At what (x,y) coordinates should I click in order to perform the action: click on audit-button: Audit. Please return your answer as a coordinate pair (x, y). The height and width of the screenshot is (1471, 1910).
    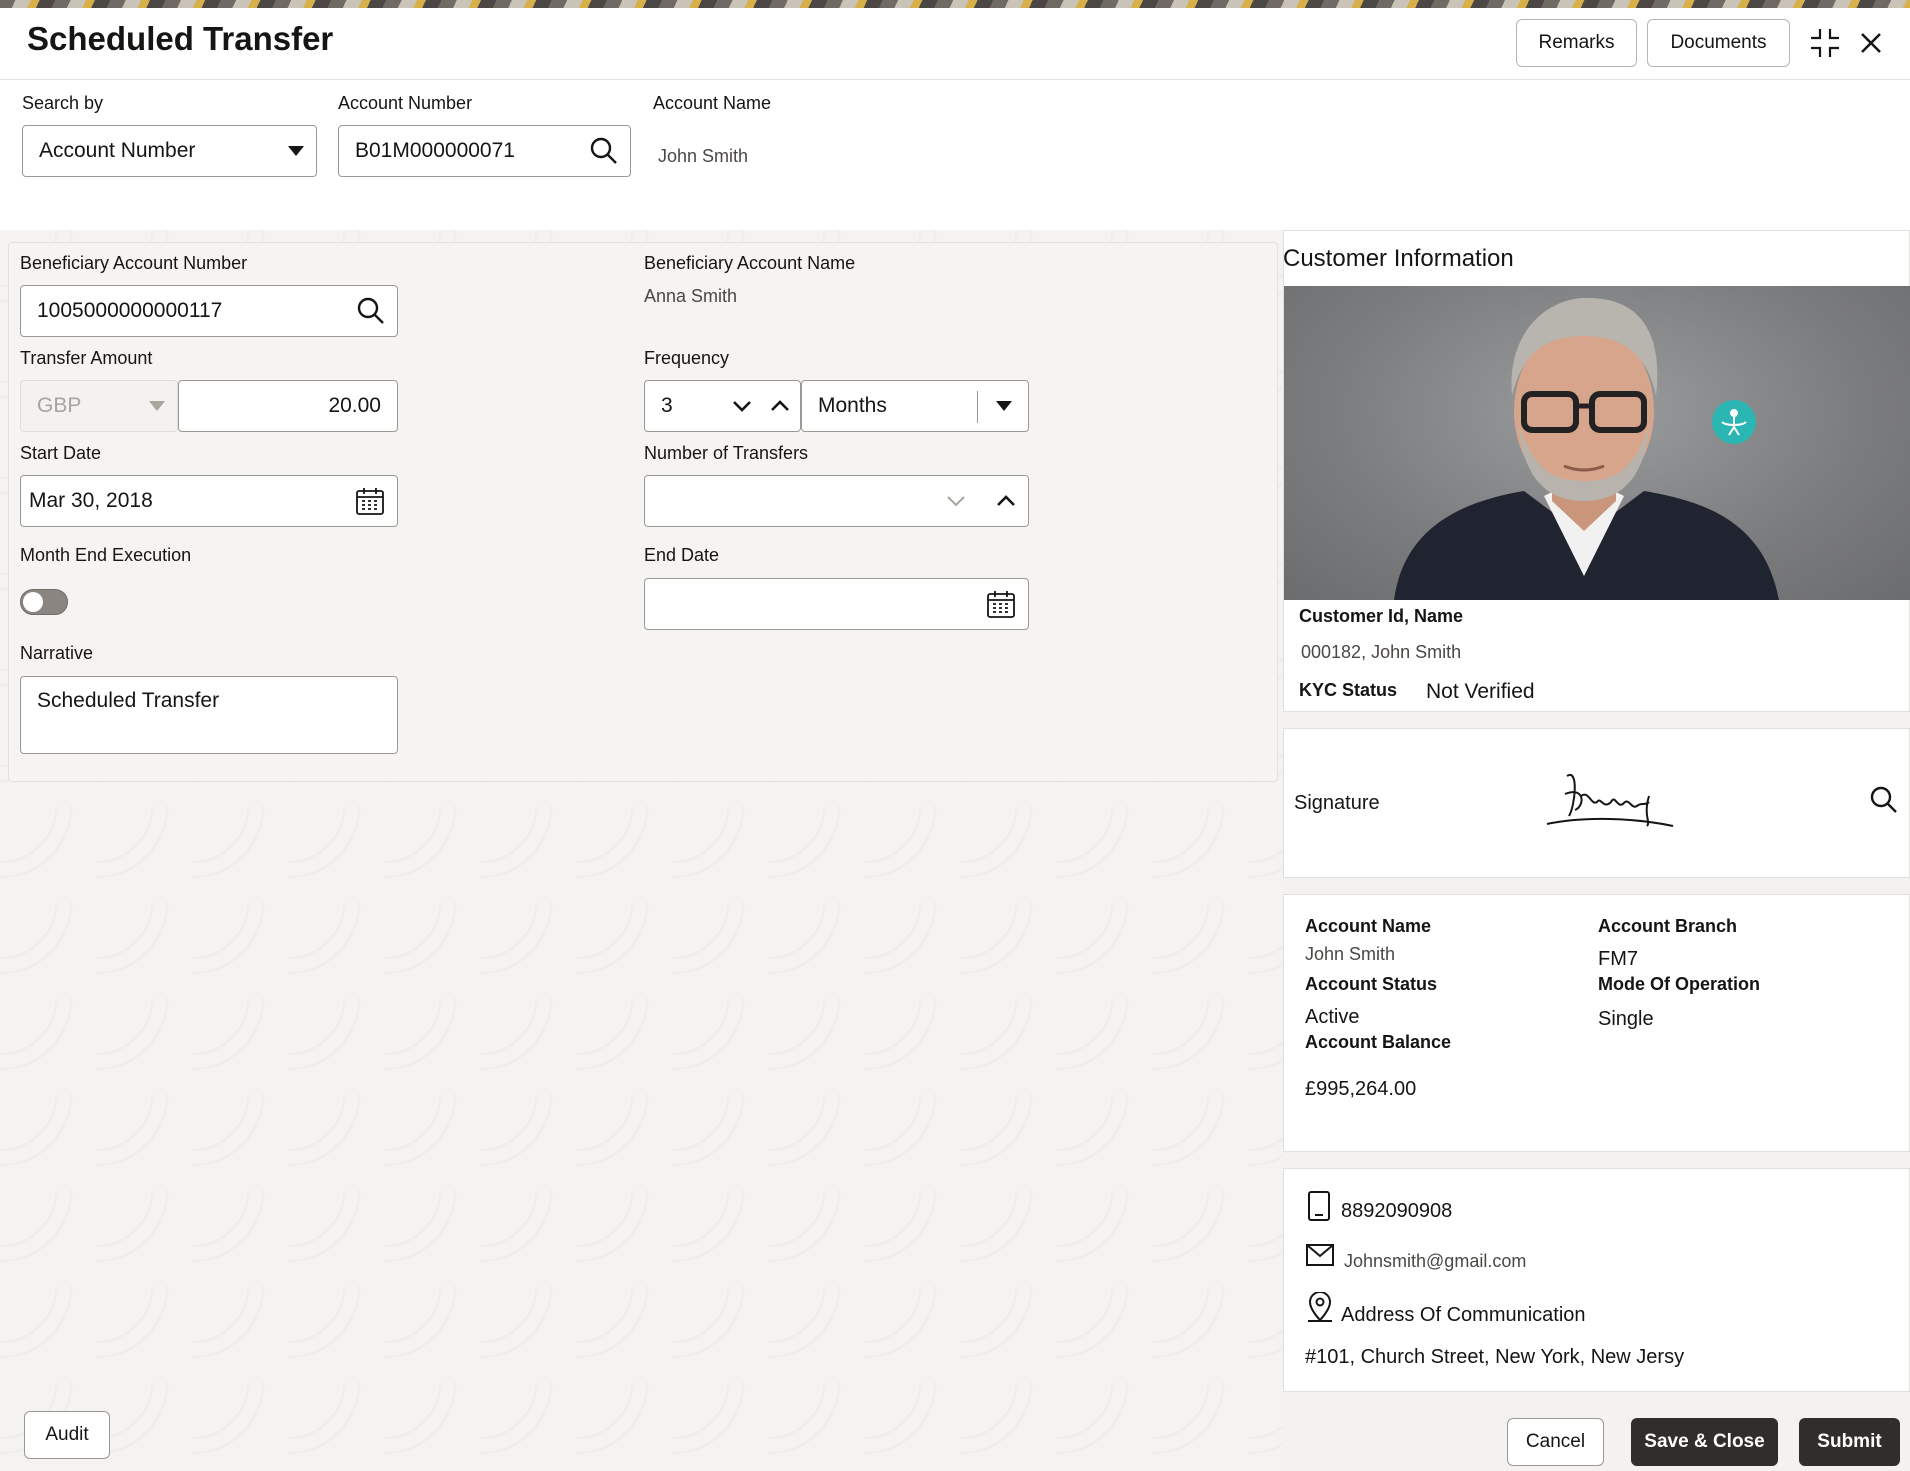
    Looking at the image, I should click on (67, 1435).